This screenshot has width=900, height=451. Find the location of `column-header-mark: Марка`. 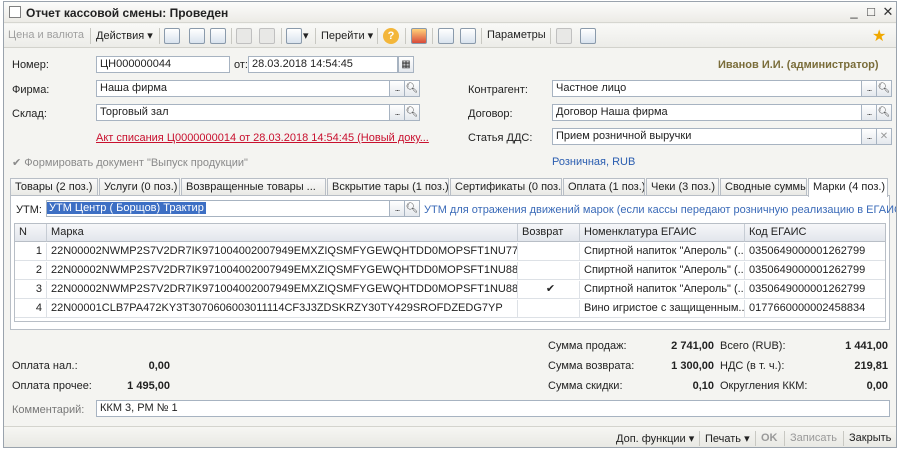

column-header-mark: Марка is located at coordinates (282, 233).